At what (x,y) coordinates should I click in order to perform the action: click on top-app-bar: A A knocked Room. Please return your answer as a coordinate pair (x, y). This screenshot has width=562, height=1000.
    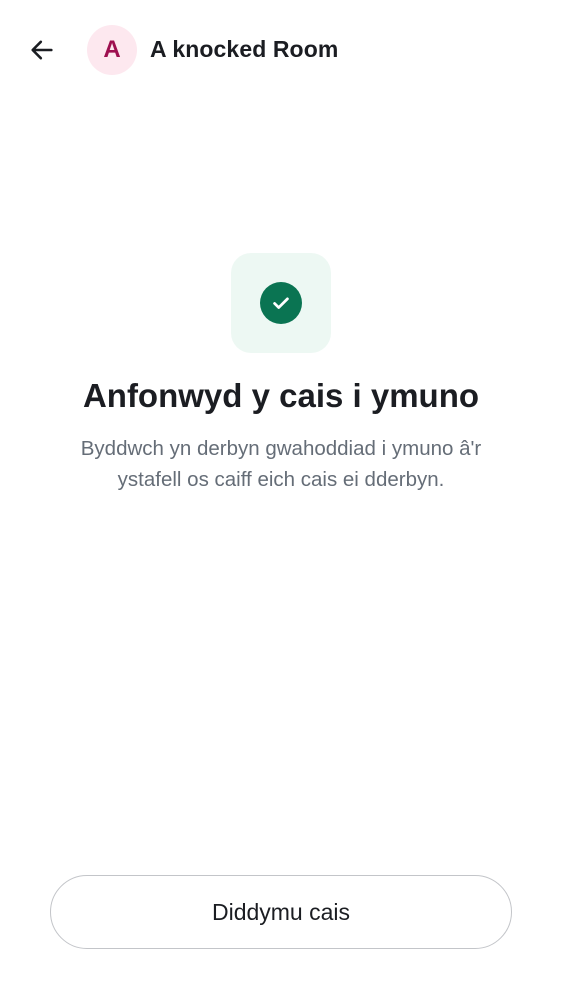
    Looking at the image, I should click on (281, 50).